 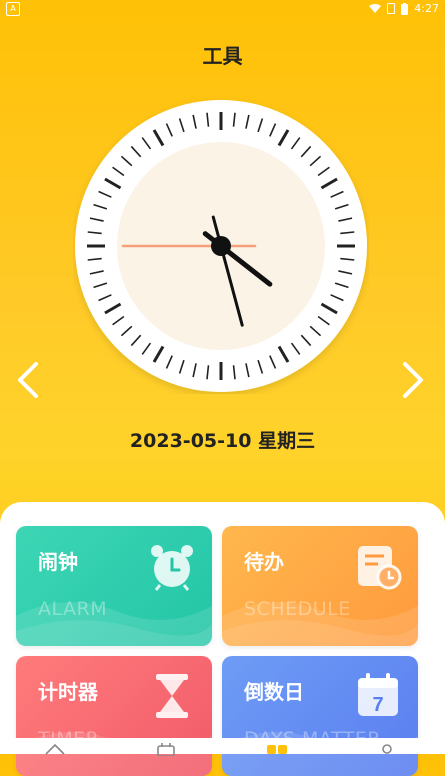 What do you see at coordinates (29, 380) in the screenshot?
I see `previous-arrow-icon` at bounding box center [29, 380].